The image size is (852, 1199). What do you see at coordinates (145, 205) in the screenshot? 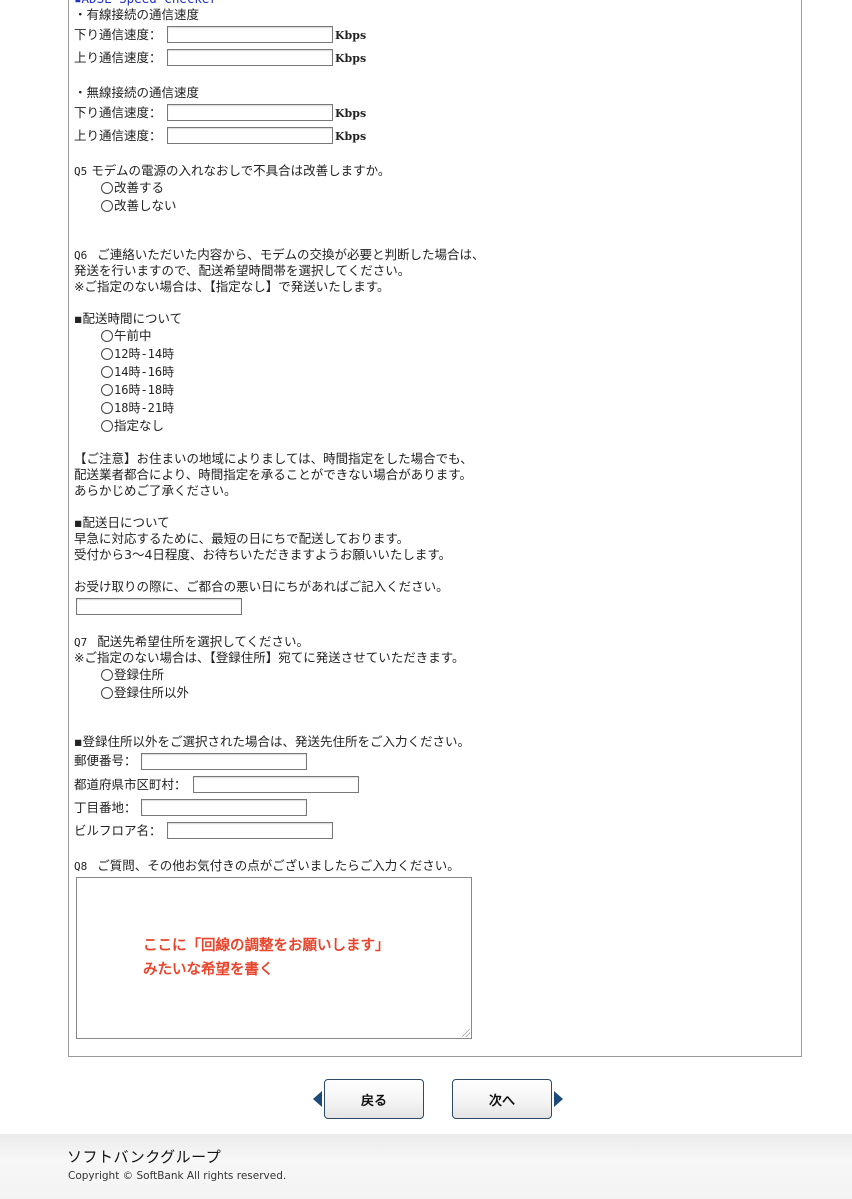
I see `option-label: 改善しない` at bounding box center [145, 205].